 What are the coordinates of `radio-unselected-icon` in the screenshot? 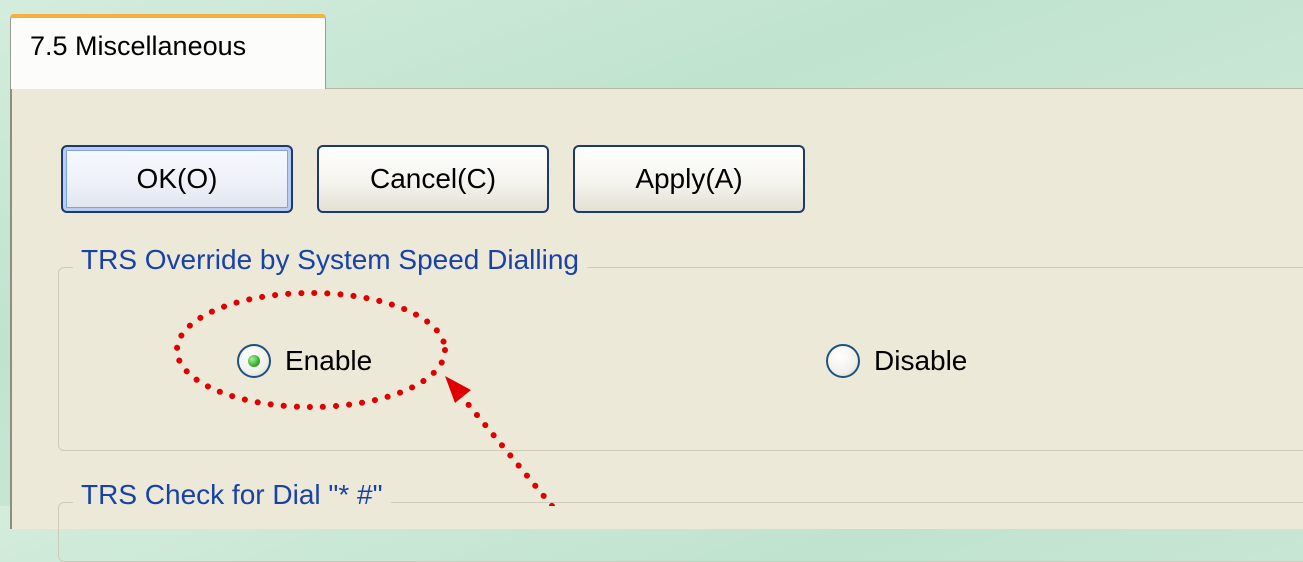 It's located at (843, 361).